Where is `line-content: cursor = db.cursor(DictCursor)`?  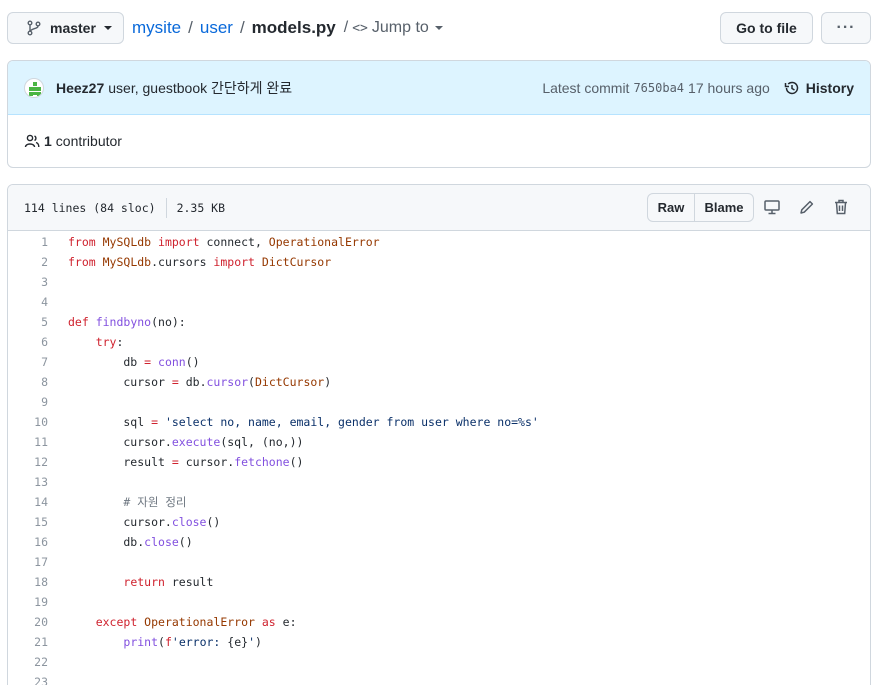
line-content: cursor = db.cursor(DictCursor) is located at coordinates (189, 382).